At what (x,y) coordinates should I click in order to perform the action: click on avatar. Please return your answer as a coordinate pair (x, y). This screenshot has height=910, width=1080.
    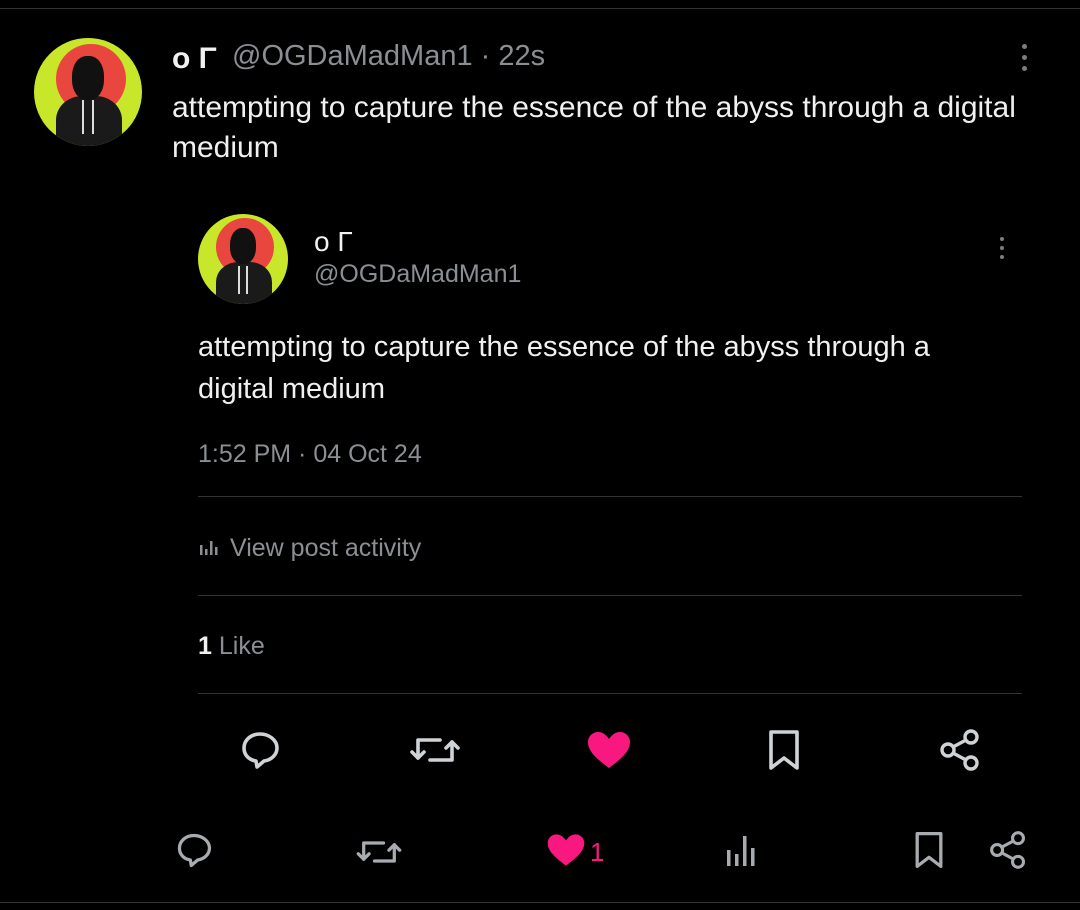
    Looking at the image, I should click on (88, 92).